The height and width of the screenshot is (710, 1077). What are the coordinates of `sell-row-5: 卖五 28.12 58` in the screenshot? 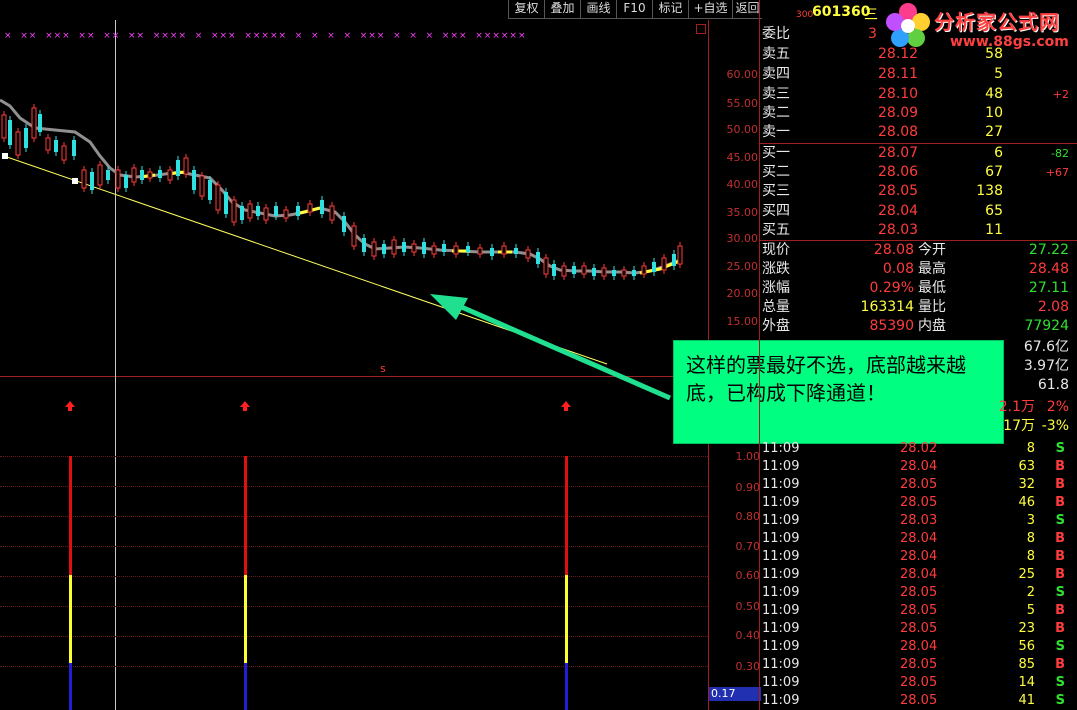 It's located at (916, 54).